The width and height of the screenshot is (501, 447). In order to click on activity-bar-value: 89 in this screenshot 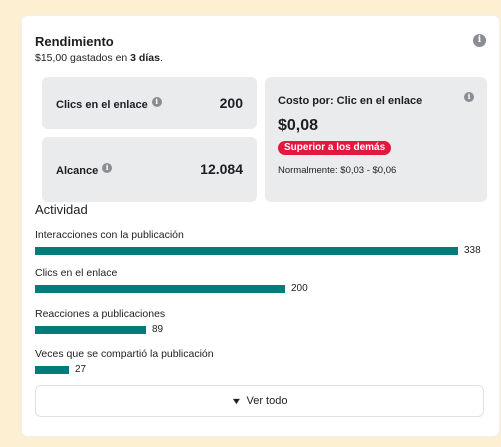, I will do `click(158, 329)`.